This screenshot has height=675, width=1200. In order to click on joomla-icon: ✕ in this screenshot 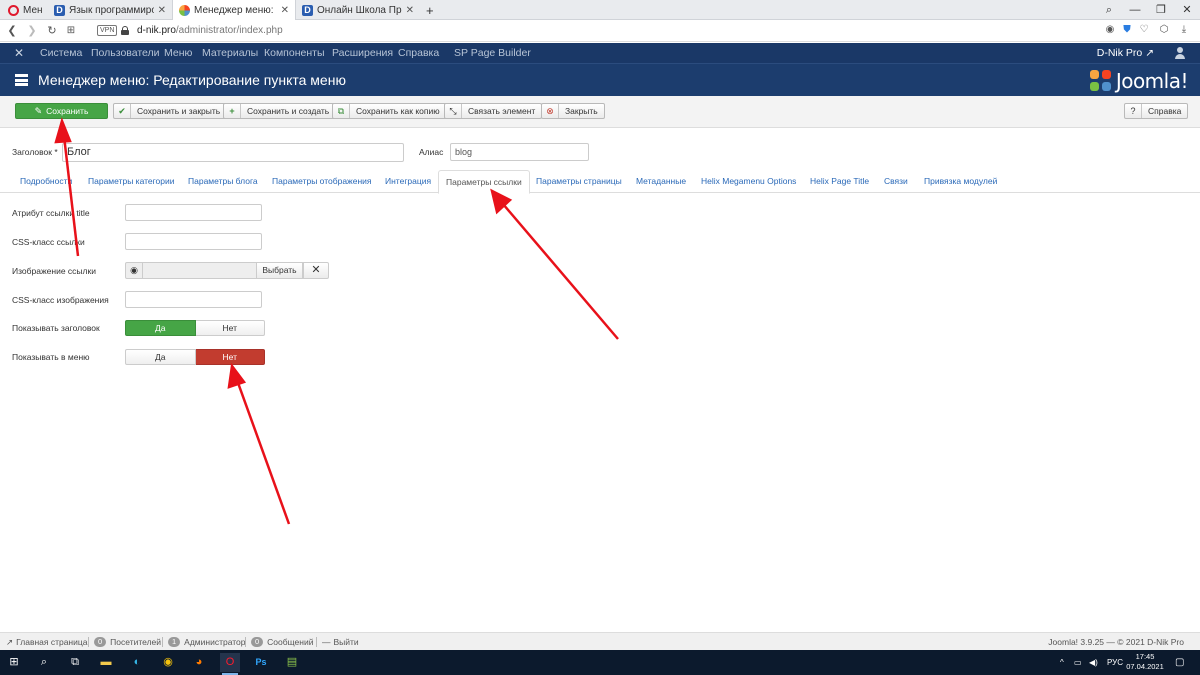, I will do `click(19, 53)`.